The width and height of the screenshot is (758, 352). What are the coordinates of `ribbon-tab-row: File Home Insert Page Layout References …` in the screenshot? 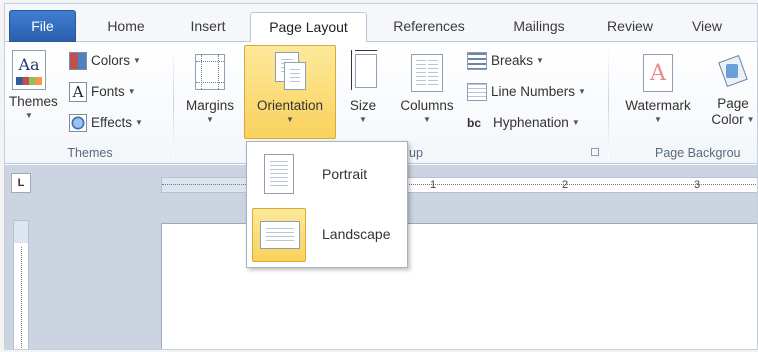 It's located at (381, 23).